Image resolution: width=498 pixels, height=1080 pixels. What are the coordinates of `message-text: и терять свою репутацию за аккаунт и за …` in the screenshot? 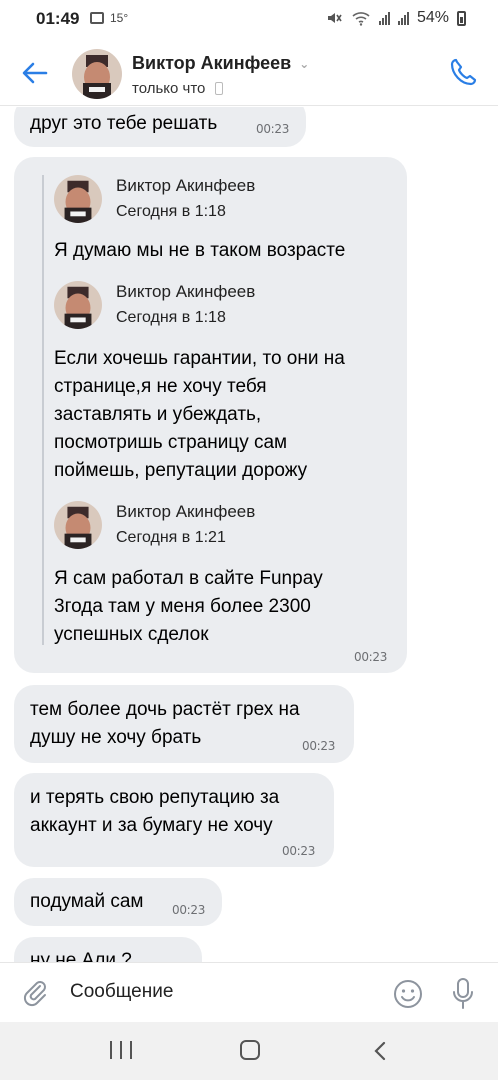 It's located at (155, 811).